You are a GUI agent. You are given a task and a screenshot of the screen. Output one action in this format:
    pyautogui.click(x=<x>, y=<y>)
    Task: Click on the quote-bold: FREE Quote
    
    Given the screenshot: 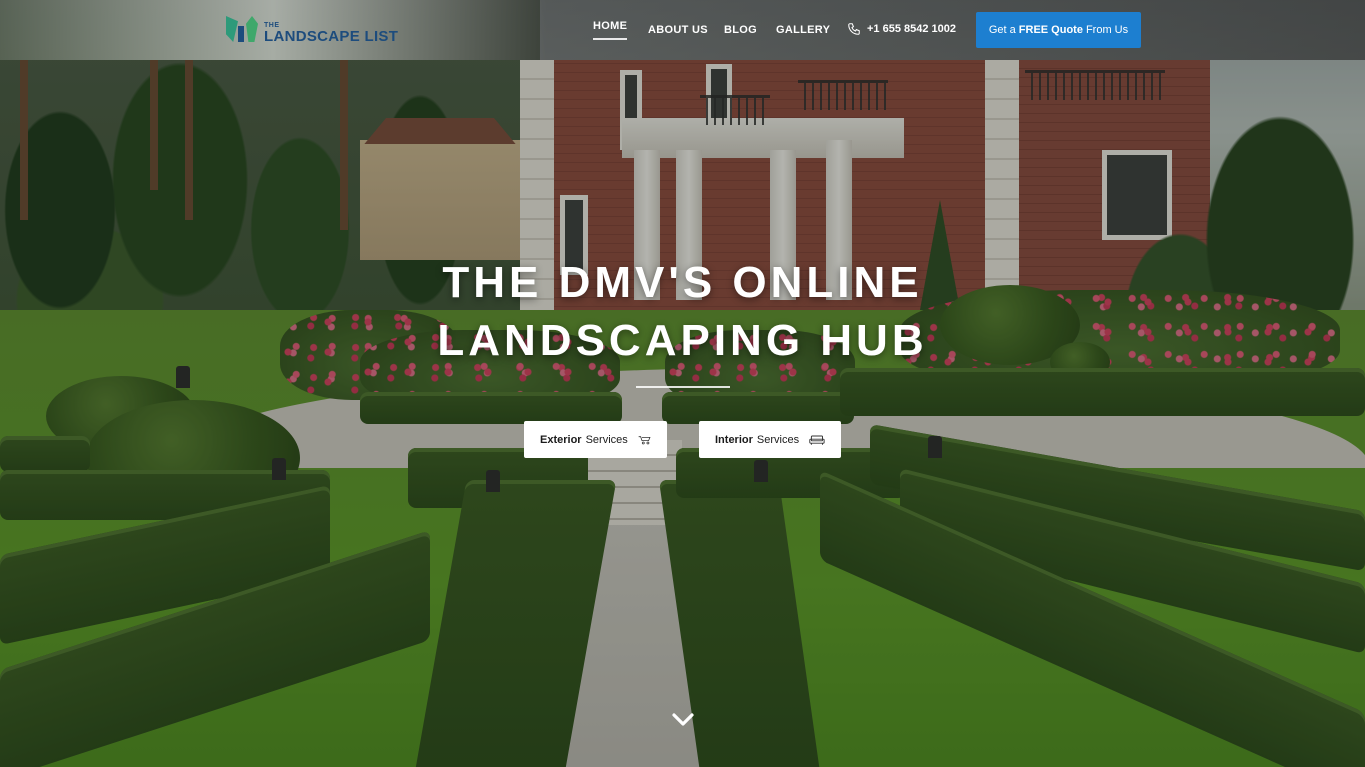 What is the action you would take?
    pyautogui.click(x=1050, y=30)
    